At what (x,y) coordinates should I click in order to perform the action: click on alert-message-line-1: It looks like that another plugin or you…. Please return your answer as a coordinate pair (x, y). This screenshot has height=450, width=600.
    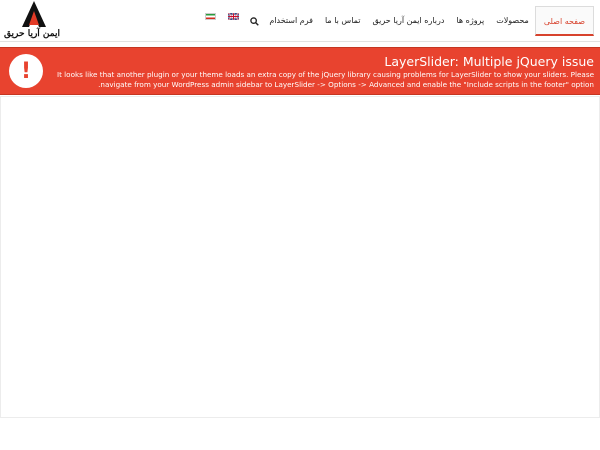
    Looking at the image, I should click on (325, 74).